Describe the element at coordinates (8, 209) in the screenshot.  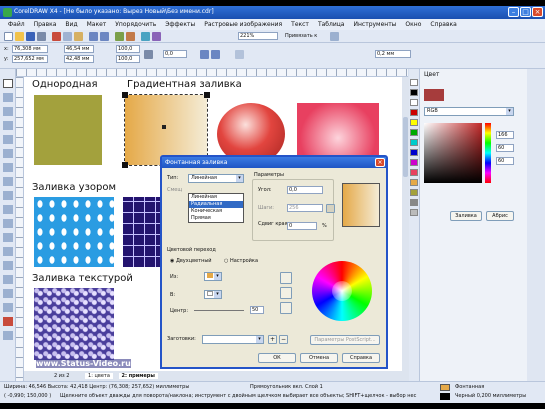
I see `basic-shapes-tool-icon` at that location.